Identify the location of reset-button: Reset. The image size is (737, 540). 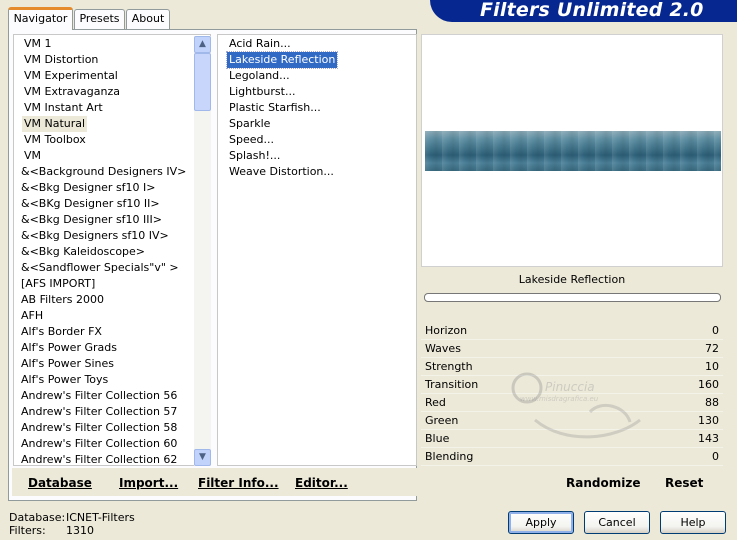
(684, 483).